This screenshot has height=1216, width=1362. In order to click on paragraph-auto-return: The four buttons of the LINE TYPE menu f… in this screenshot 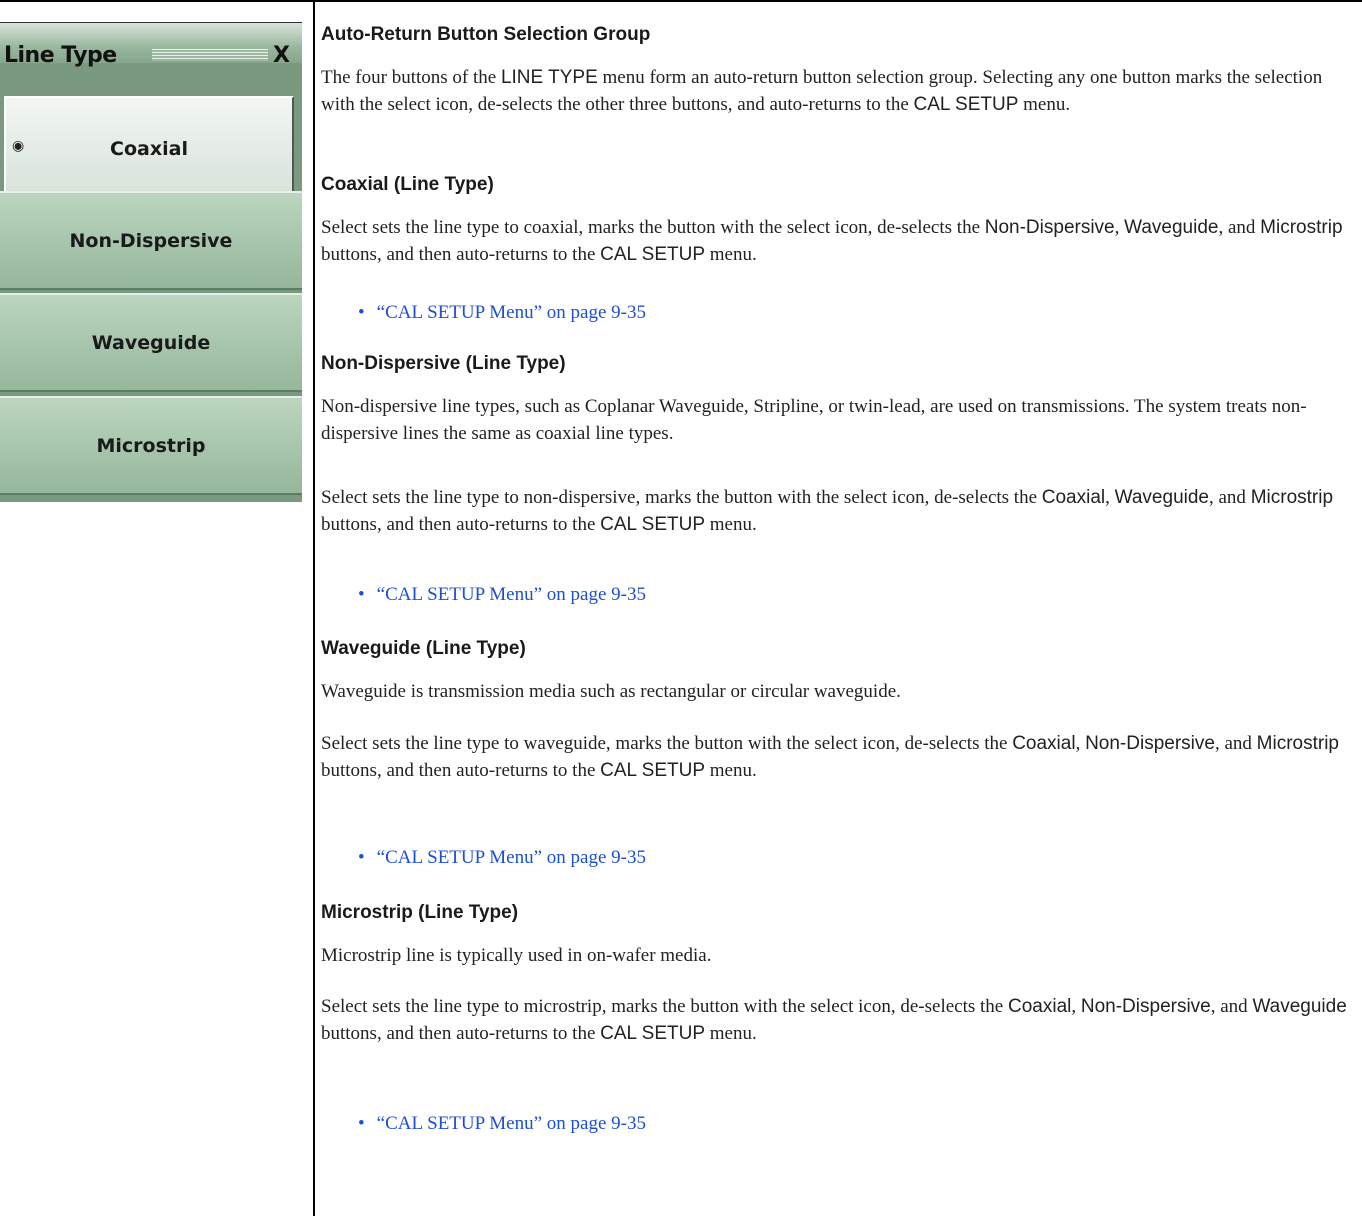, I will do `click(822, 91)`.